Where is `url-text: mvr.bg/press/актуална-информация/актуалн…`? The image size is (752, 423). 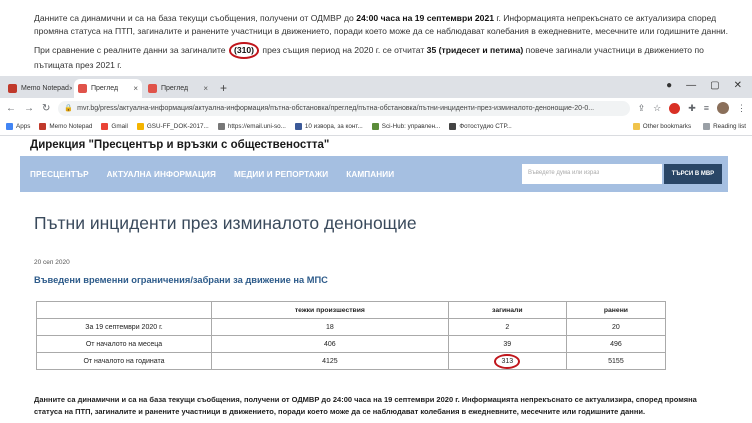
url-text: mvr.bg/press/актуална-информация/актуалн… is located at coordinates (336, 108).